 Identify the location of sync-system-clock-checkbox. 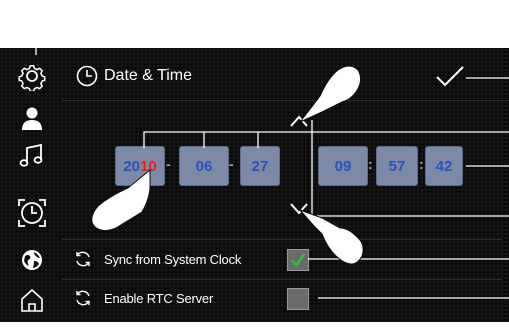
(298, 260).